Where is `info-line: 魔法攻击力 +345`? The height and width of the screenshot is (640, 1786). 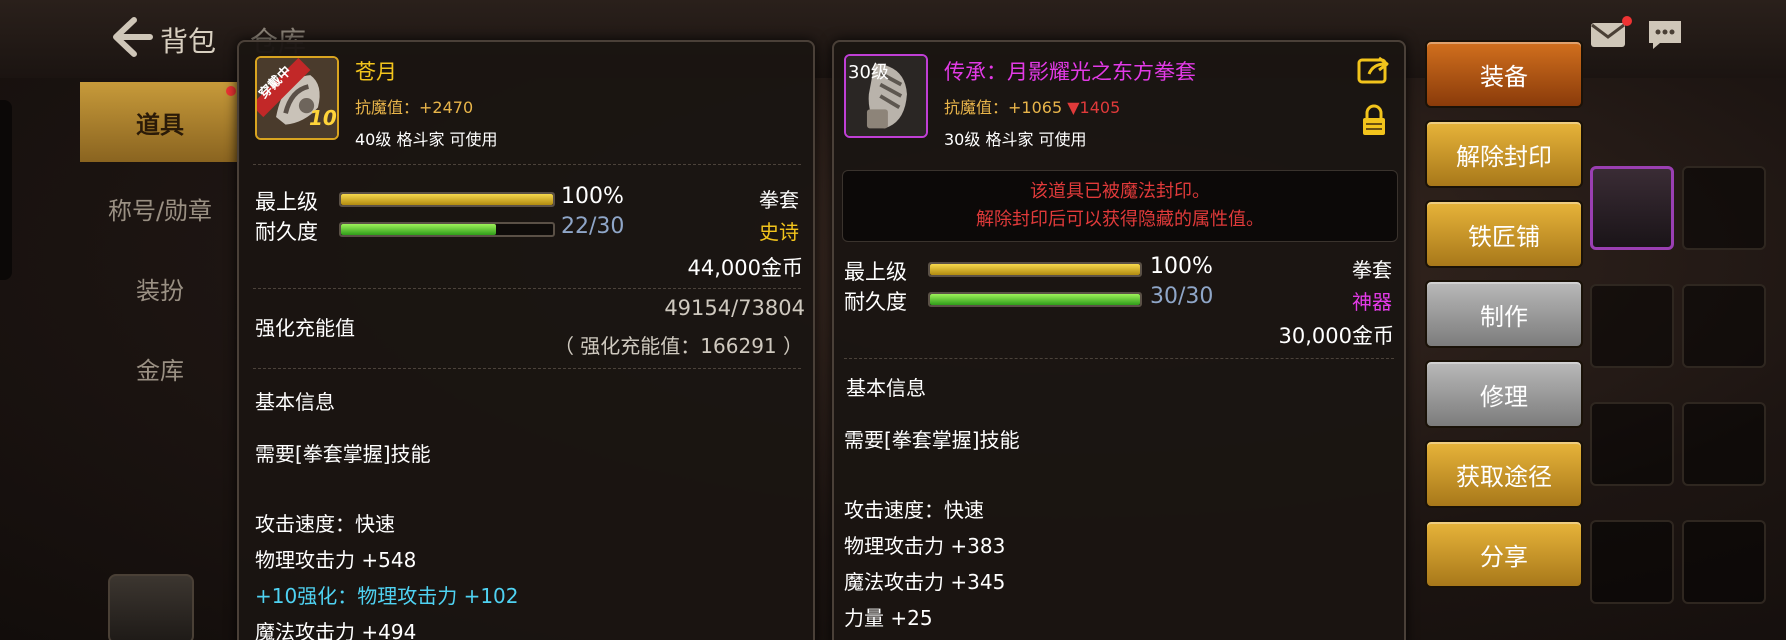 info-line: 魔法攻击力 +345 is located at coordinates (925, 582).